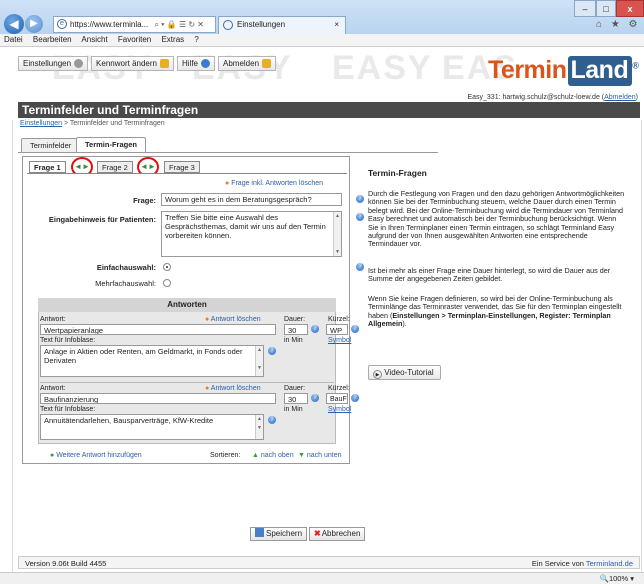  Describe the element at coordinates (339, 319) in the screenshot. I see `shortcode-label: Kürzel:` at that location.